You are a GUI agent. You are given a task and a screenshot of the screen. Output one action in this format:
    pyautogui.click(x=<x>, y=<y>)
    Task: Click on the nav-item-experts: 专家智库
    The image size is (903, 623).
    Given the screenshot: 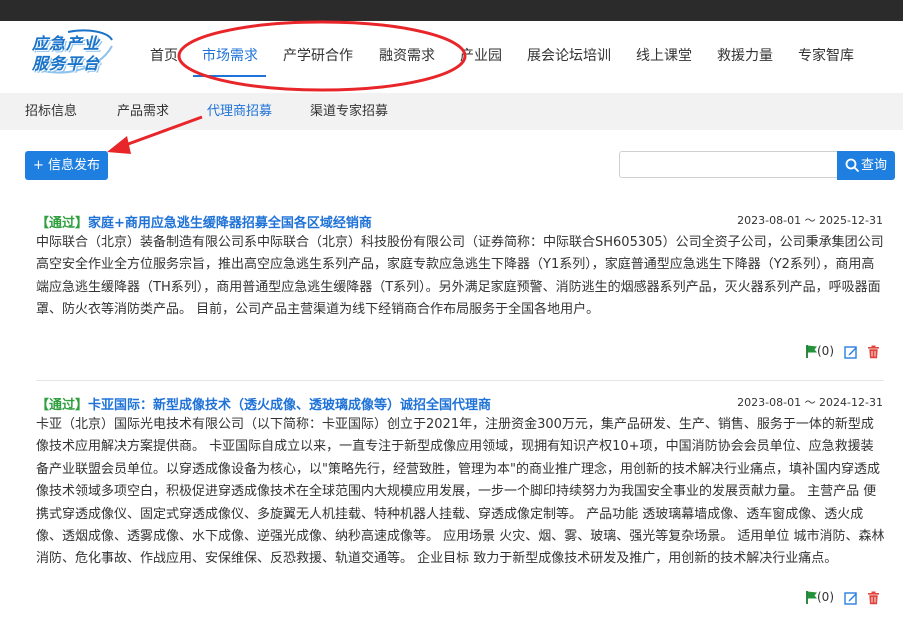 What is the action you would take?
    pyautogui.click(x=826, y=56)
    